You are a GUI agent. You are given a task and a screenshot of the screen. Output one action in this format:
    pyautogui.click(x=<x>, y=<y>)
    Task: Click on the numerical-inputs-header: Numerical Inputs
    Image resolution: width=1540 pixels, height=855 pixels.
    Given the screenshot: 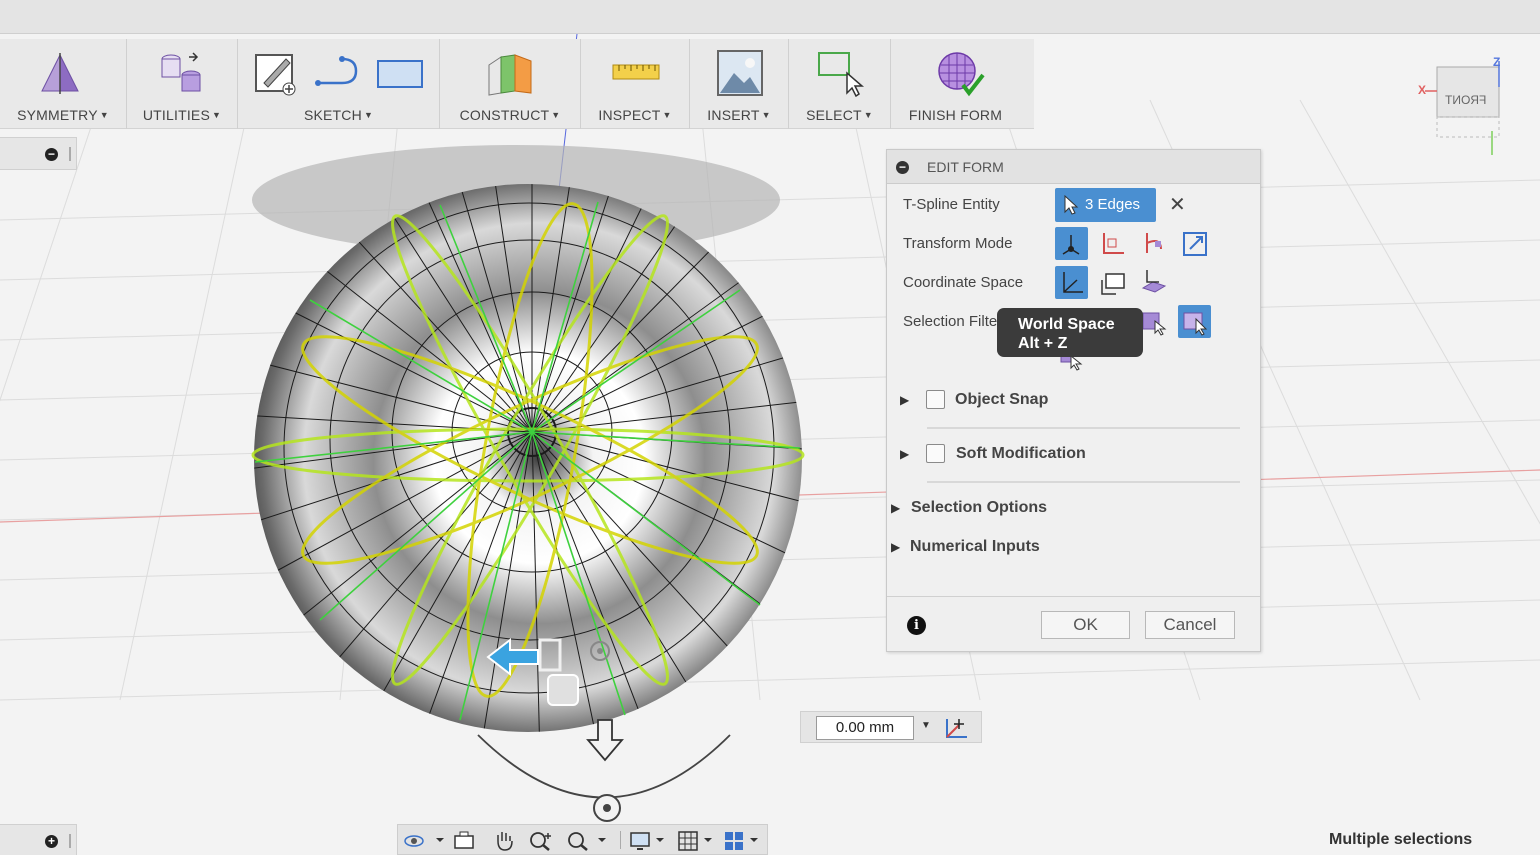 What is the action you would take?
    pyautogui.click(x=1097, y=547)
    